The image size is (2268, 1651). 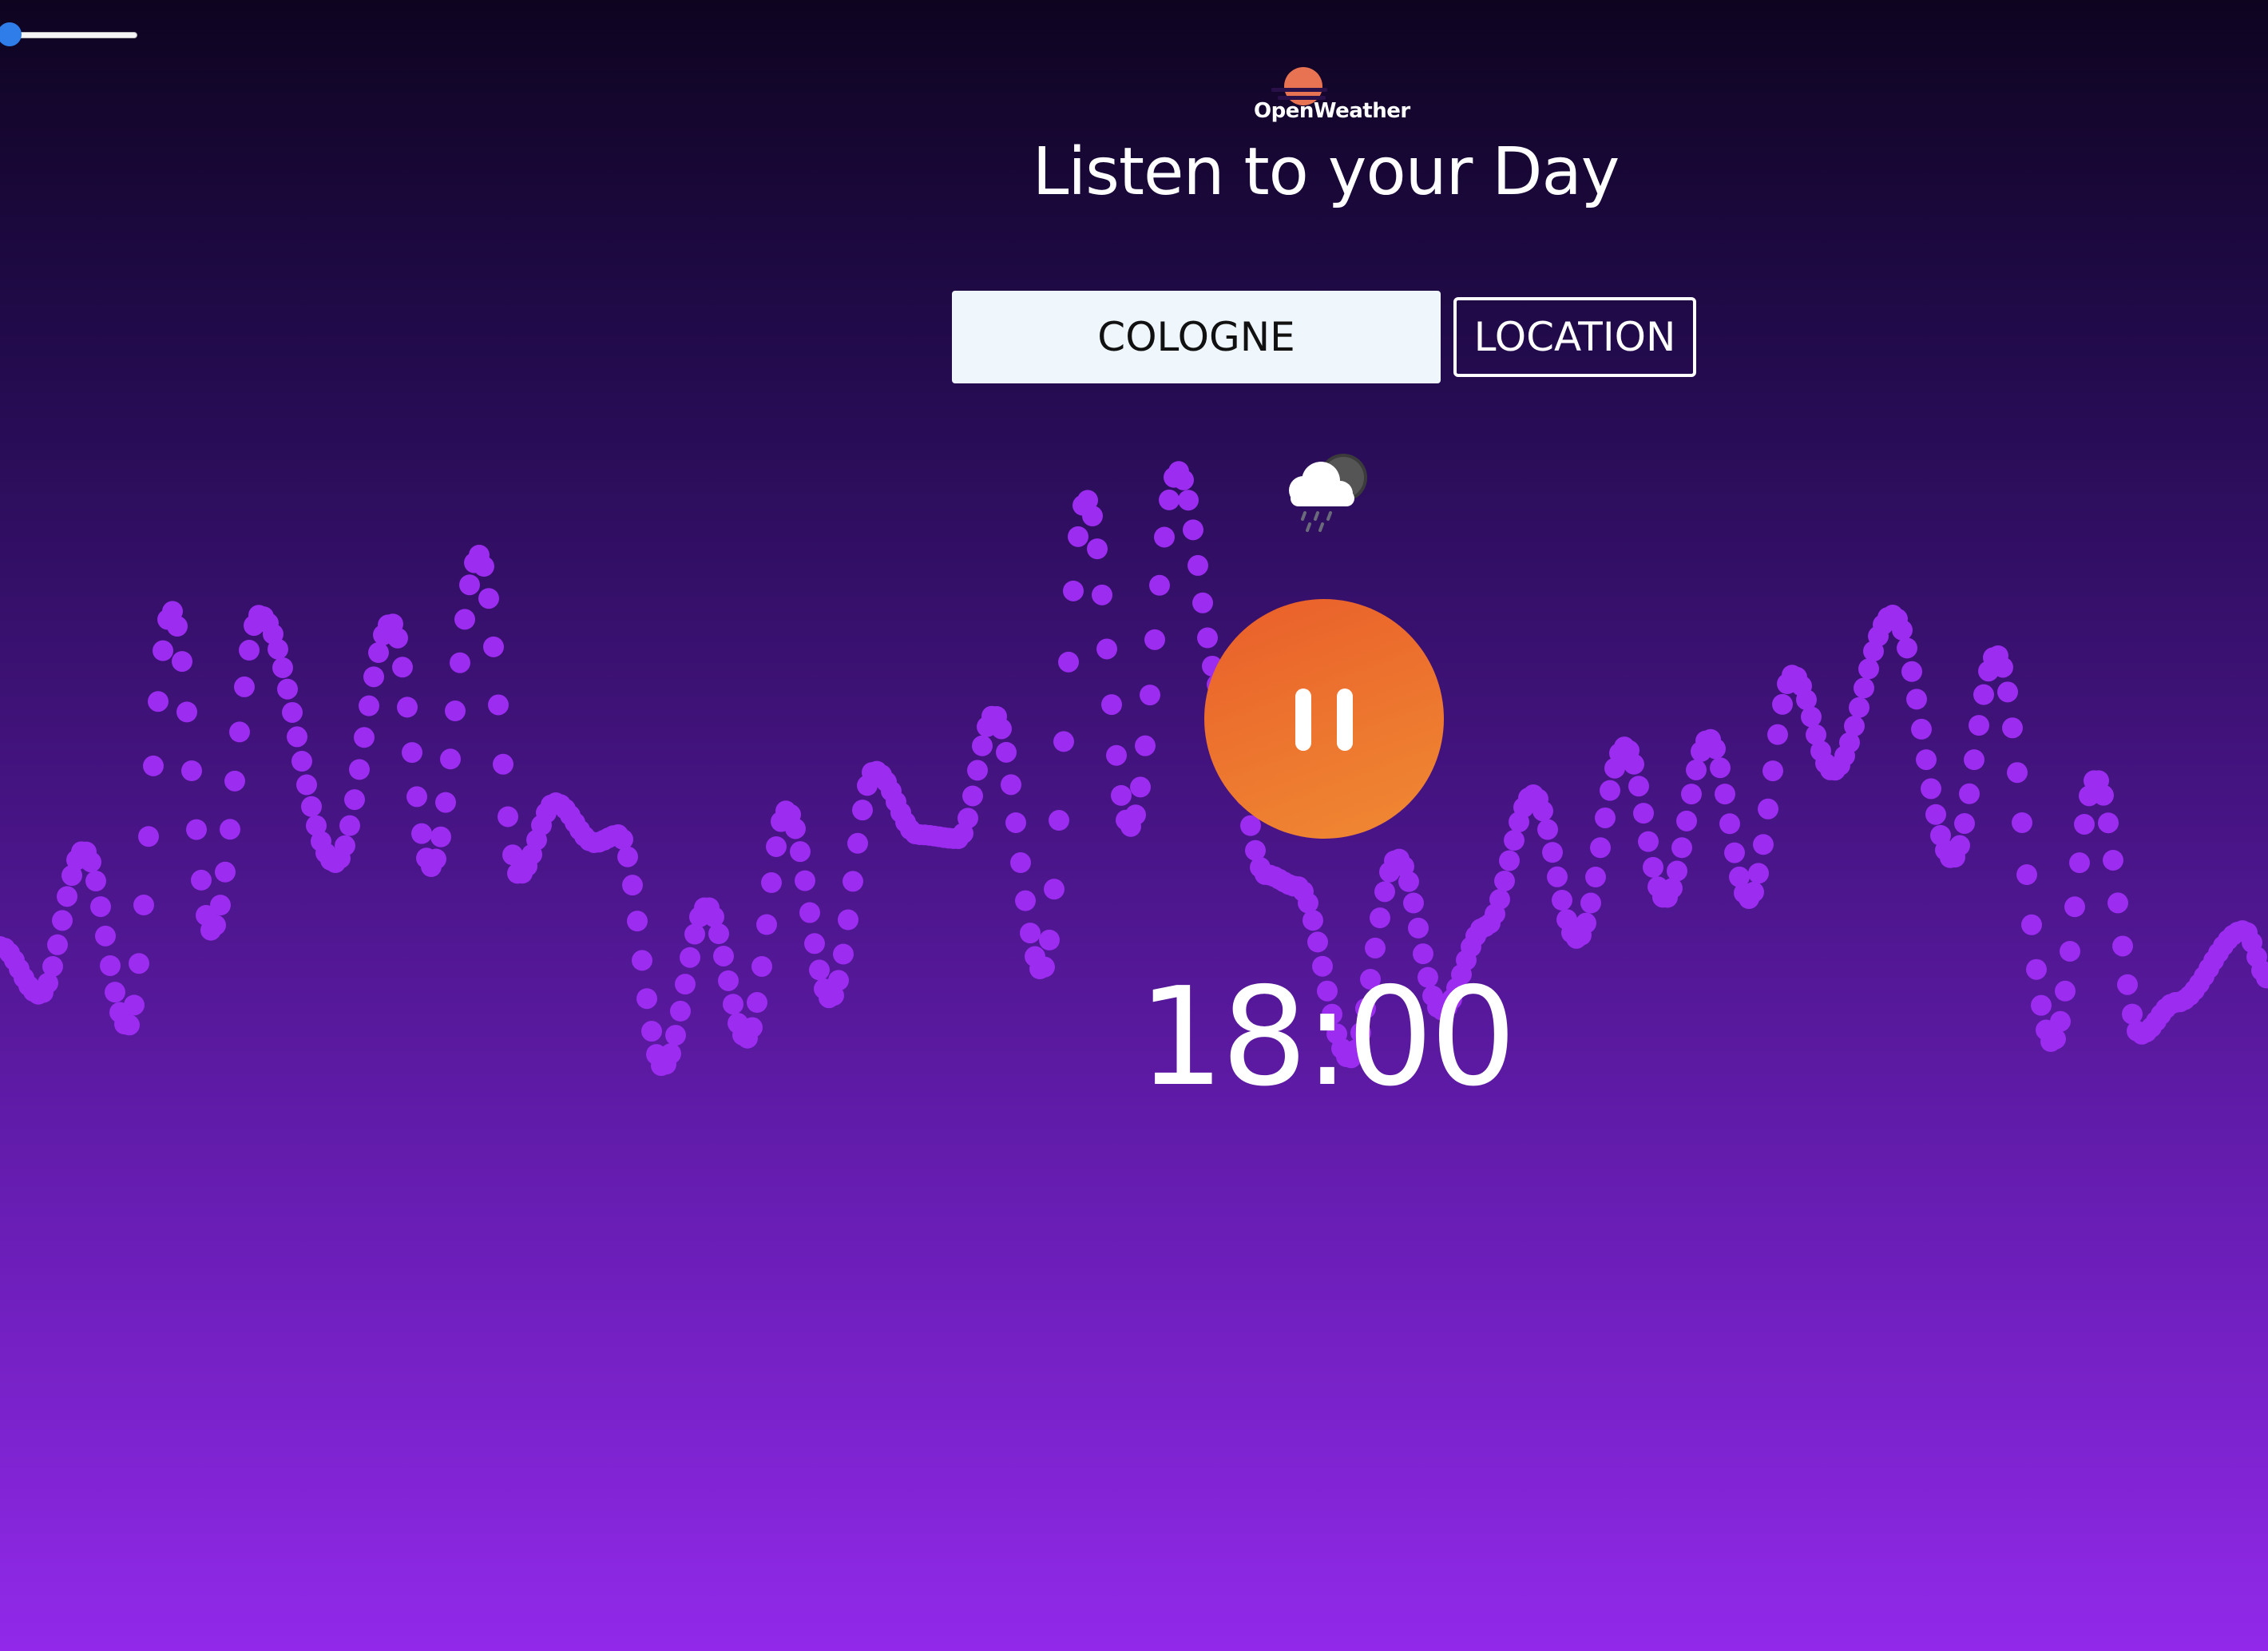 I want to click on time-display: 18:00, so click(x=1328, y=1037).